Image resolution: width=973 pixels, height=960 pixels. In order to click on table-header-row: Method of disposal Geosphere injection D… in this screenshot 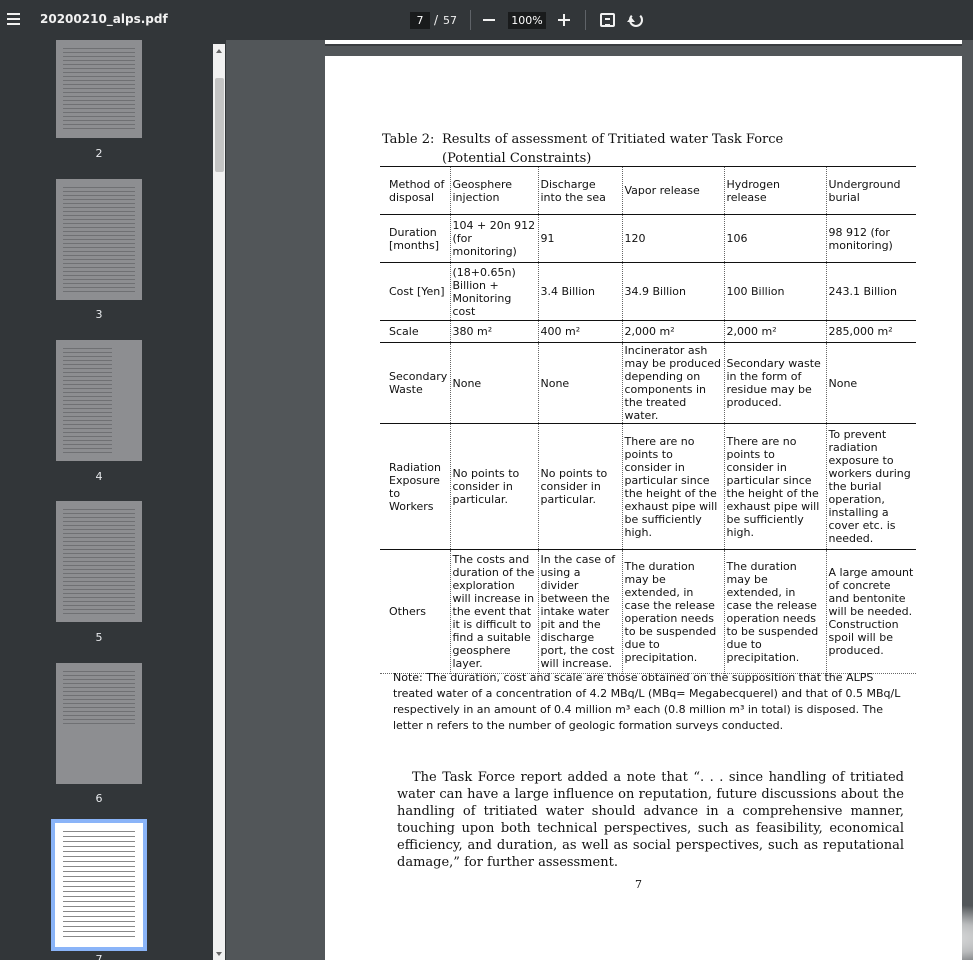, I will do `click(648, 190)`.